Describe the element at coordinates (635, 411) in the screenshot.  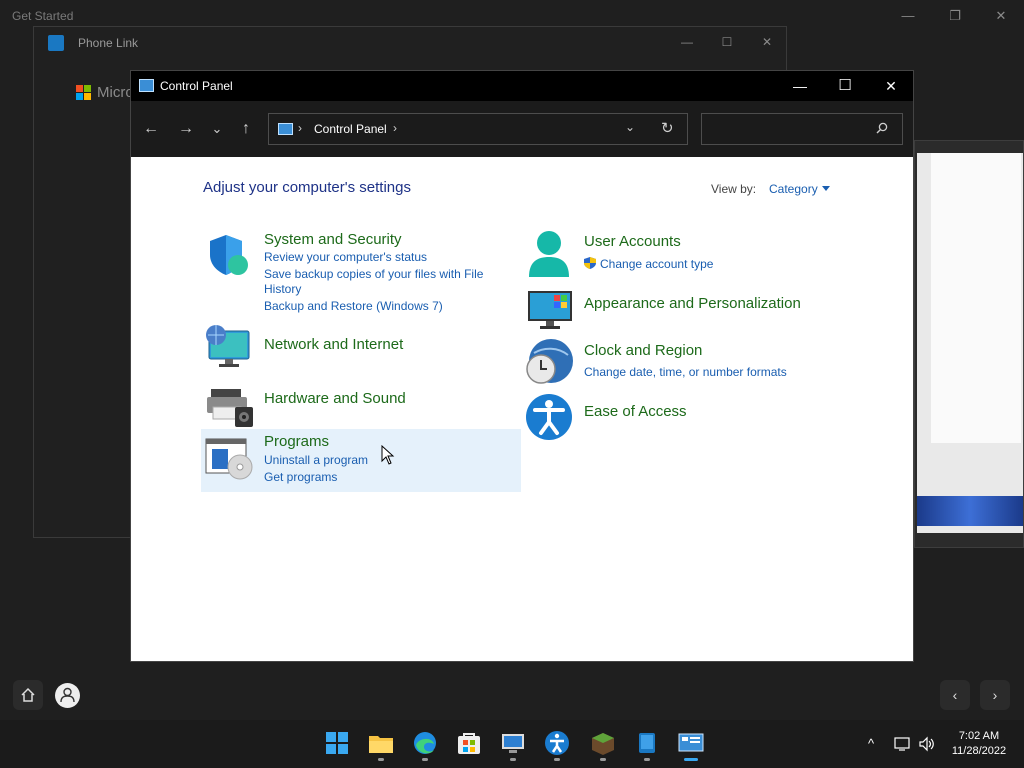
I see `ease-of-access-title: Ease of Access` at that location.